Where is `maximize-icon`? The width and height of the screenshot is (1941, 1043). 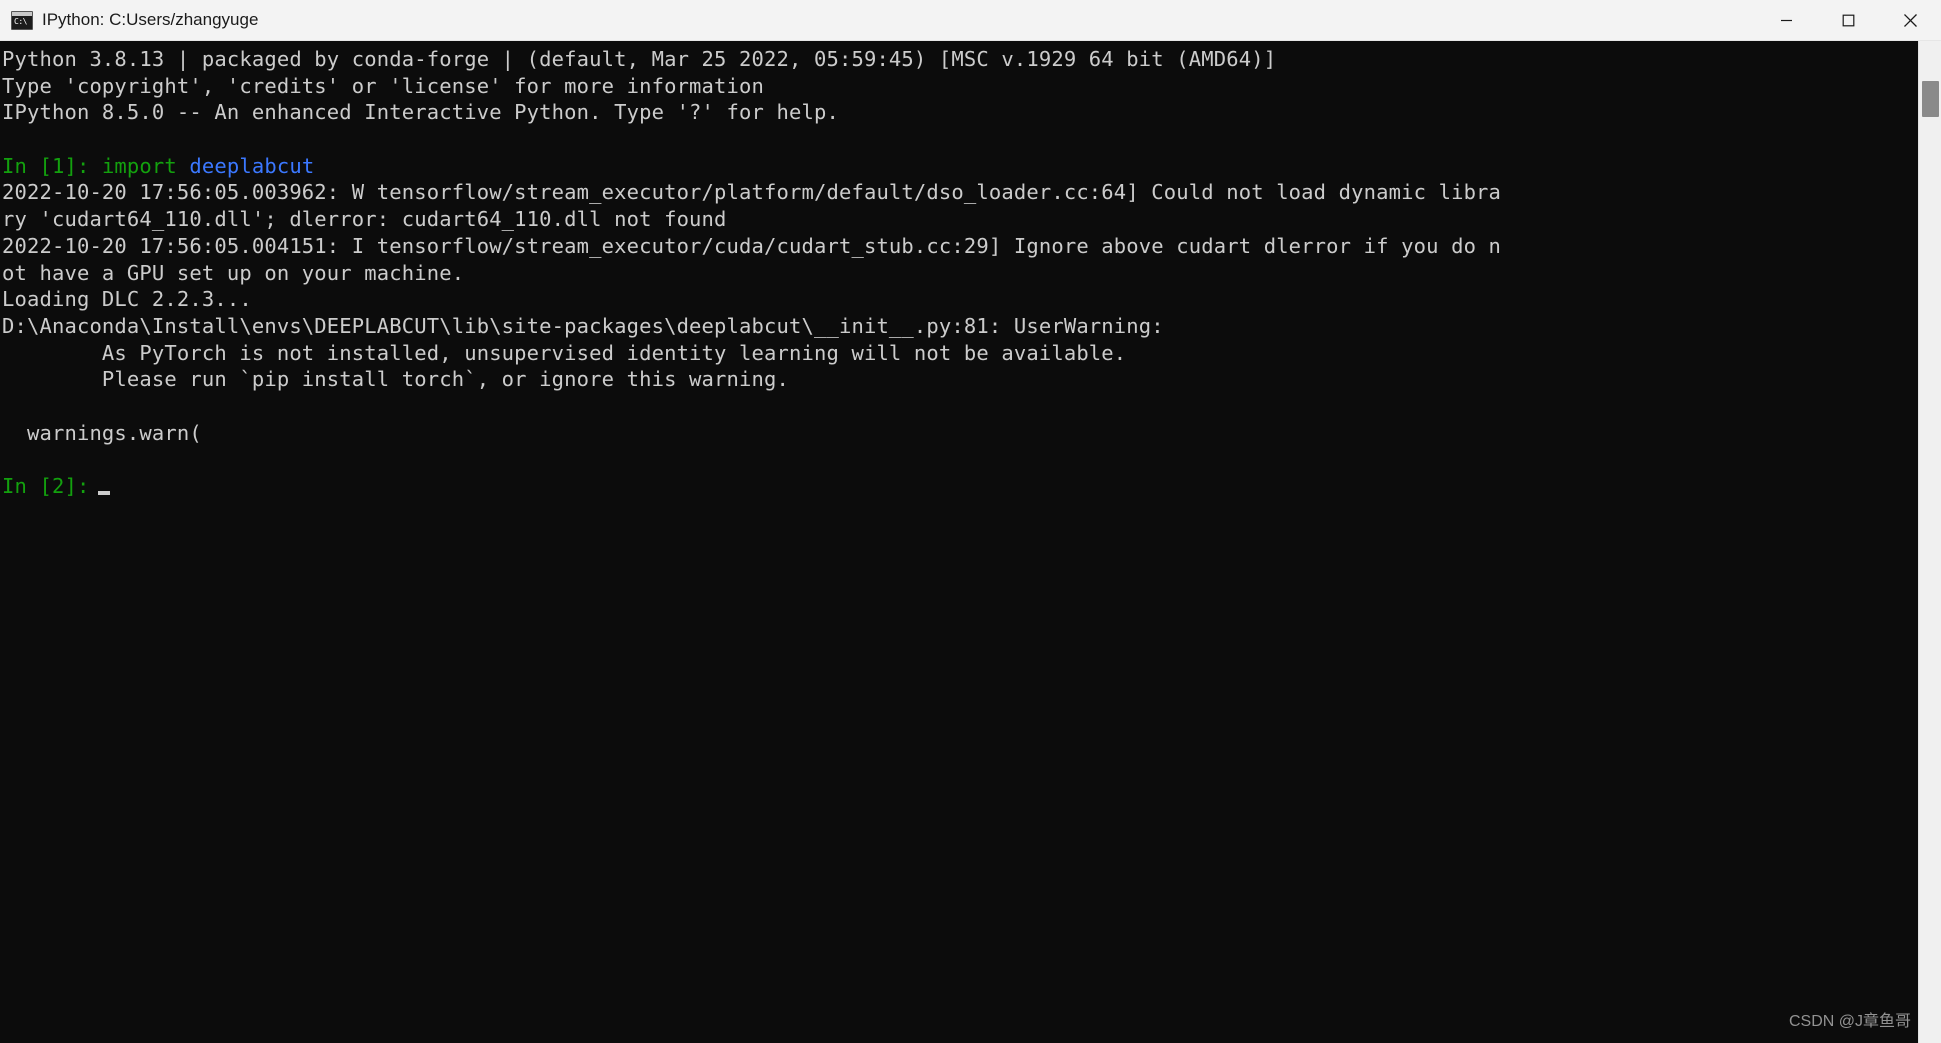
maximize-icon is located at coordinates (1848, 20).